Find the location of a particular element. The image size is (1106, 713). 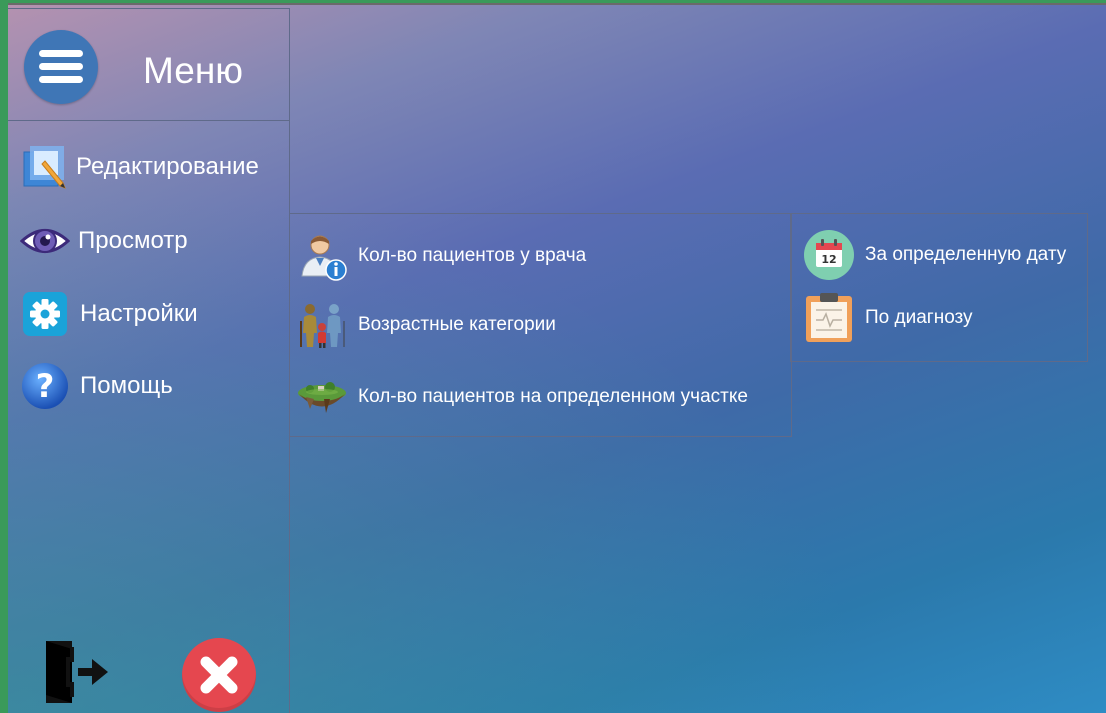

submenu-item-age-categories: Возрастные категории is located at coordinates (426, 325).